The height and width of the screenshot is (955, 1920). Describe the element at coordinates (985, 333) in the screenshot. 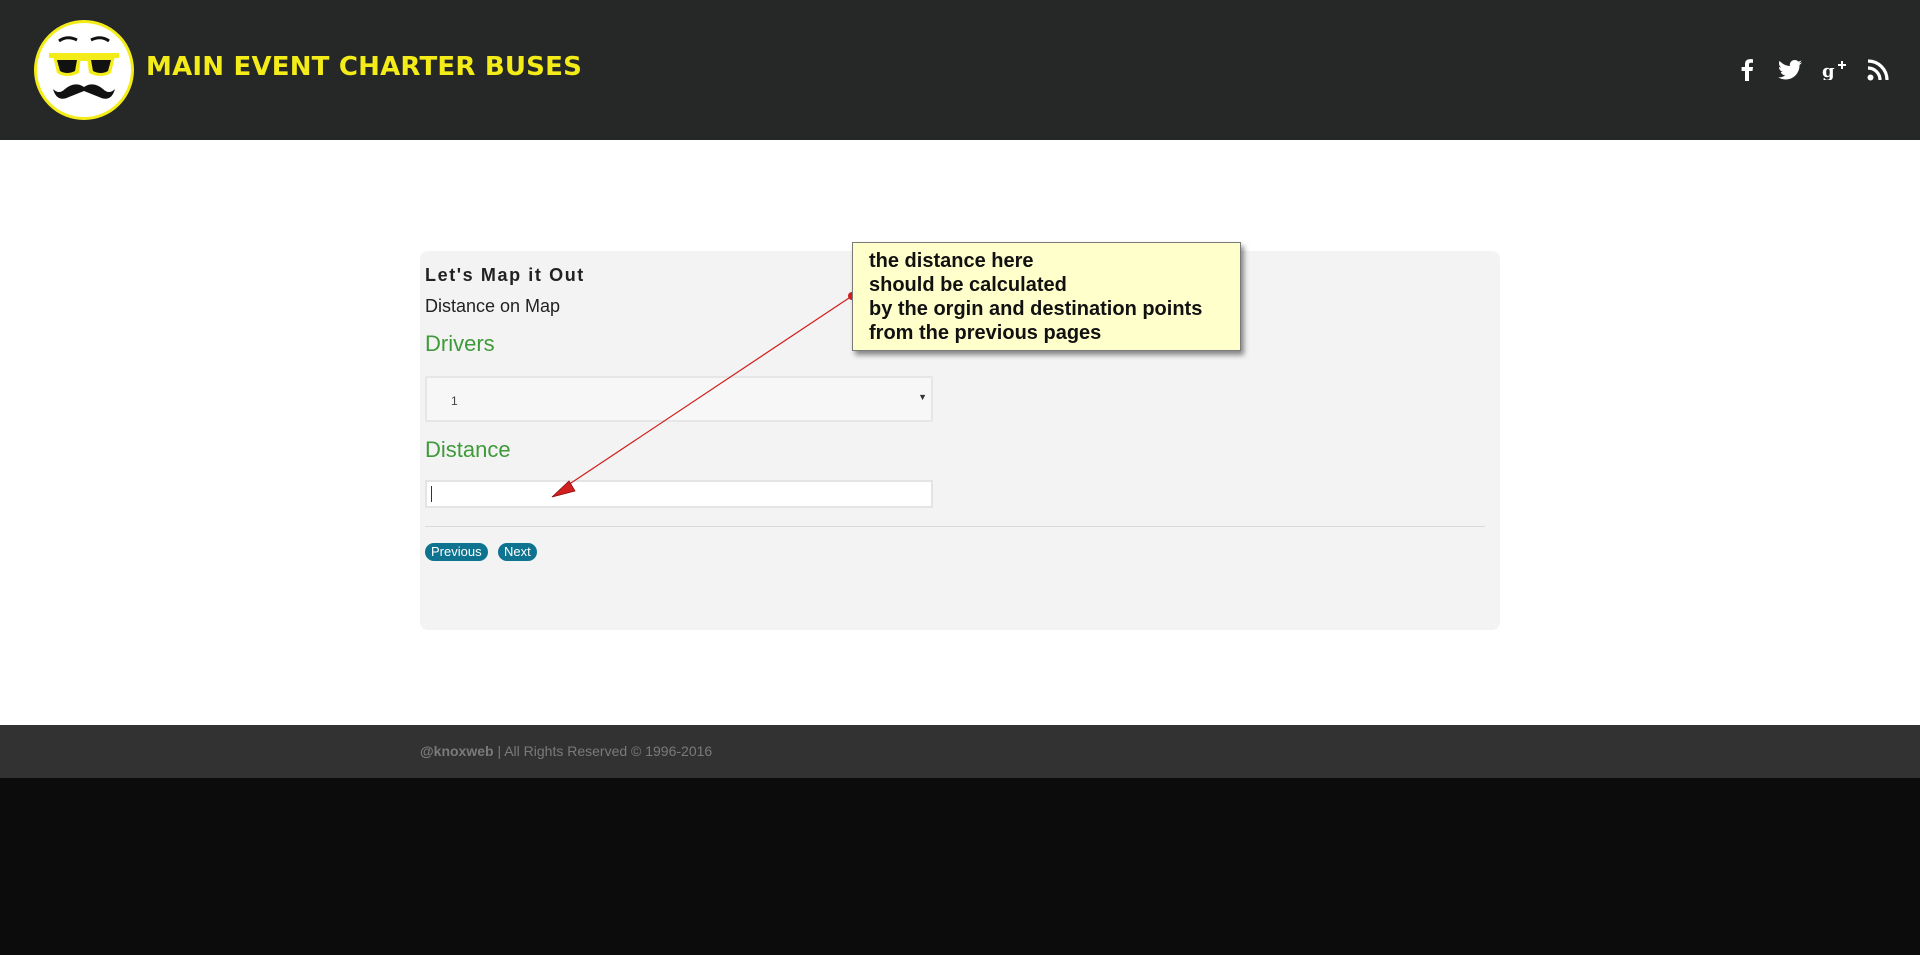

I see `annotation-line: from the previous pages` at that location.